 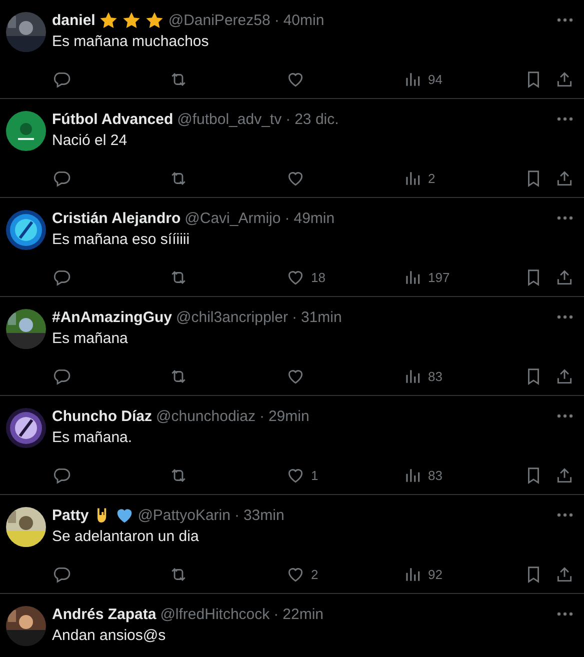 I want to click on user-handle: @PattyoKarin, so click(x=184, y=515).